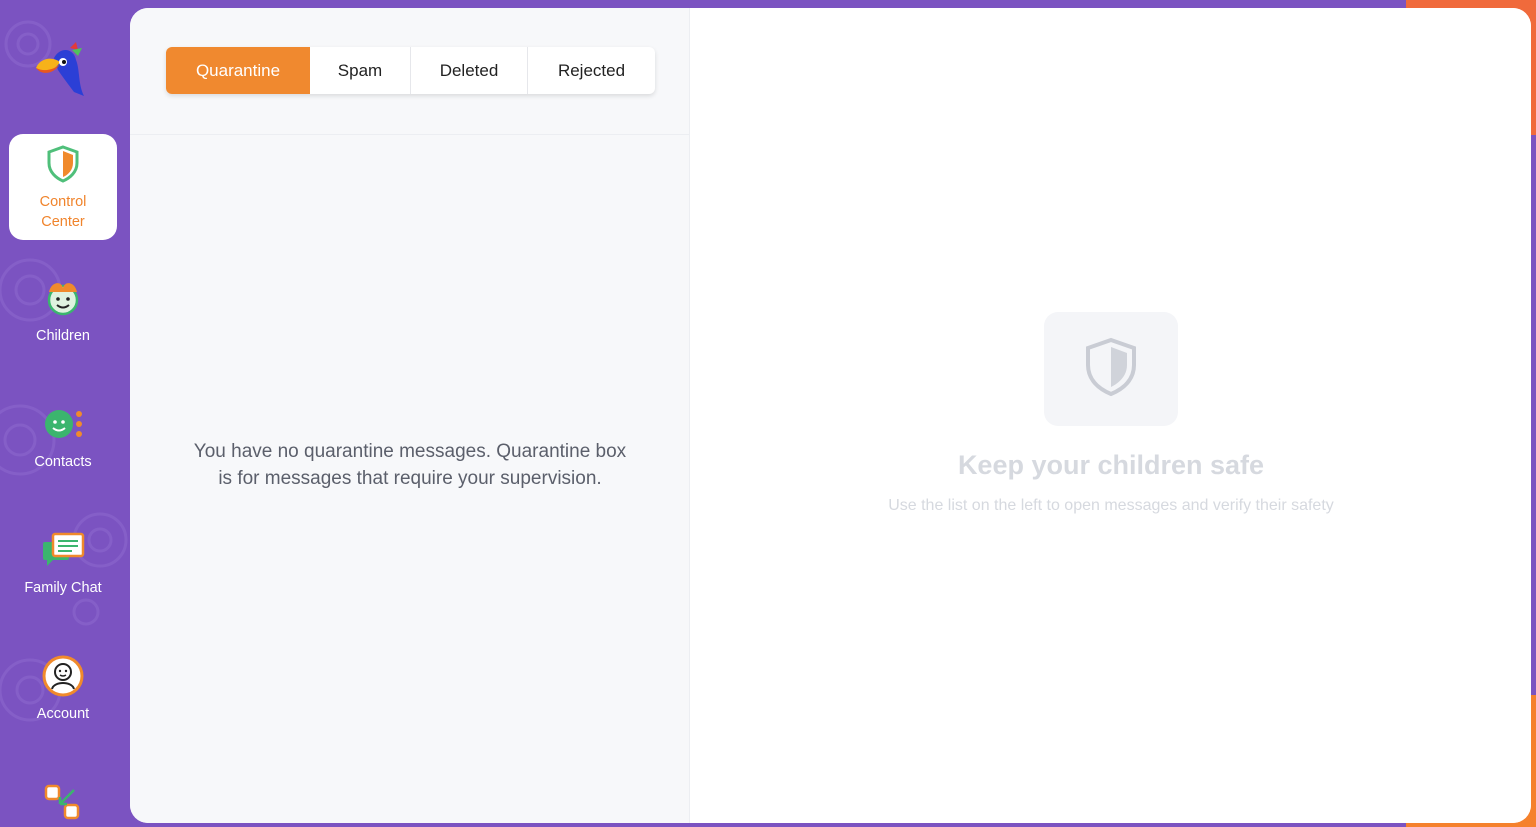 Image resolution: width=1536 pixels, height=827 pixels. What do you see at coordinates (63, 462) in the screenshot?
I see `sidebar-item-label: Contacts` at bounding box center [63, 462].